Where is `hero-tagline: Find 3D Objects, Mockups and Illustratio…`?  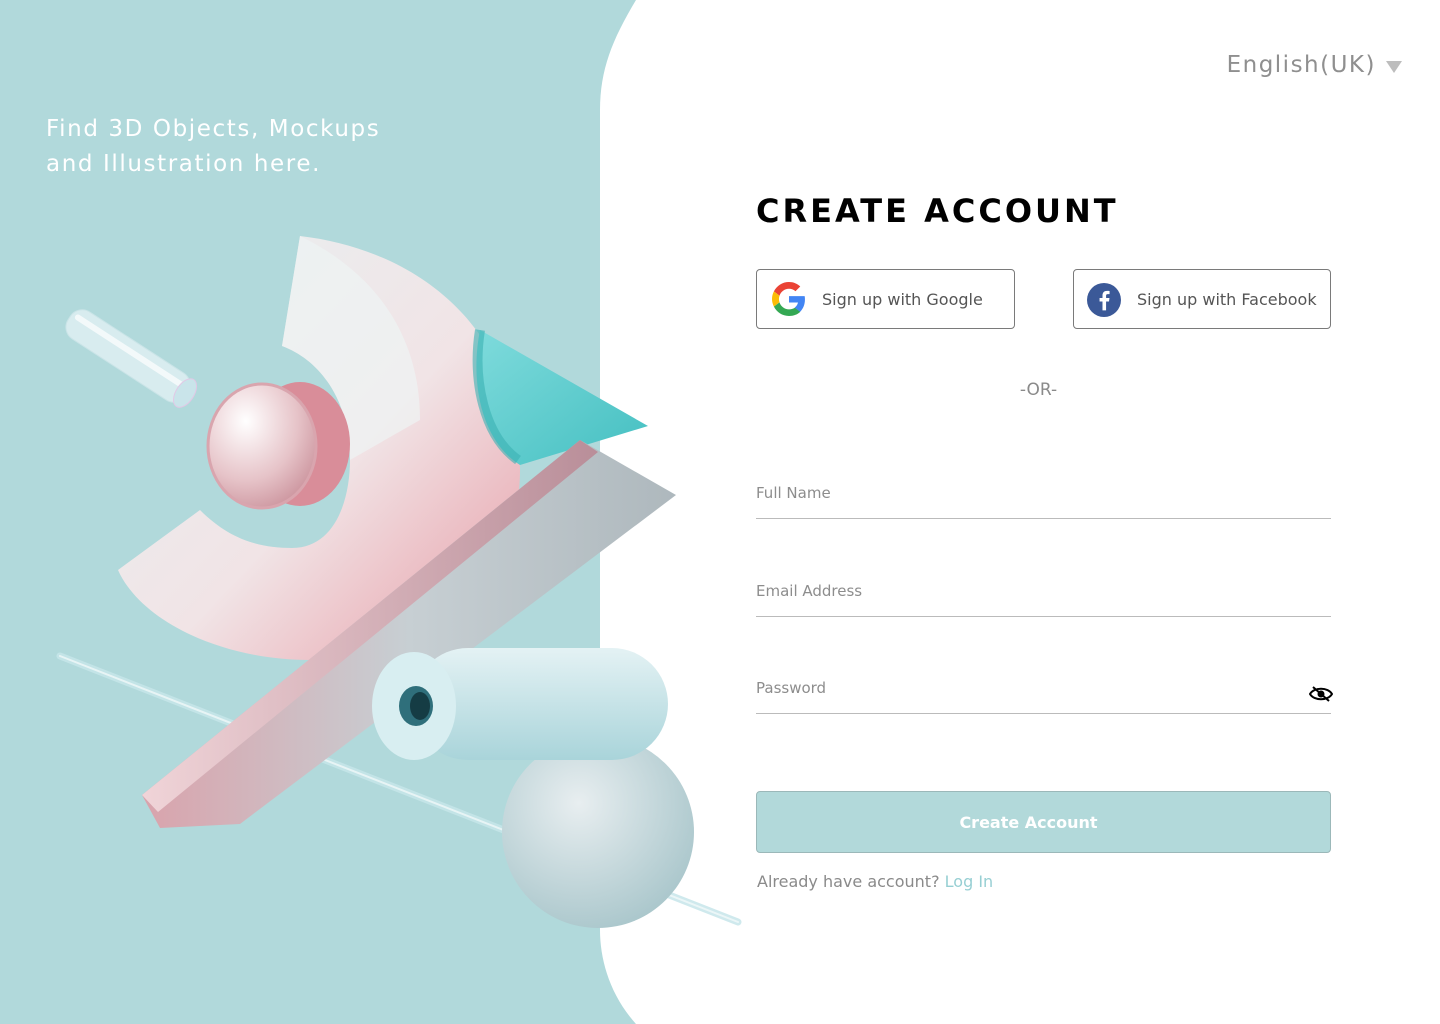 hero-tagline: Find 3D Objects, Mockups and Illustratio… is located at coordinates (256, 147).